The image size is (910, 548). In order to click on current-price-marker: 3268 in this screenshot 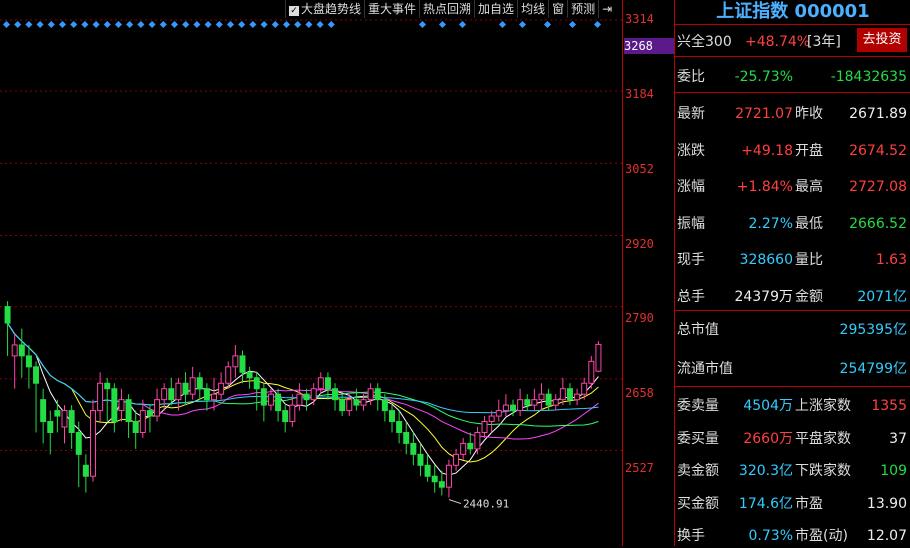, I will do `click(649, 46)`.